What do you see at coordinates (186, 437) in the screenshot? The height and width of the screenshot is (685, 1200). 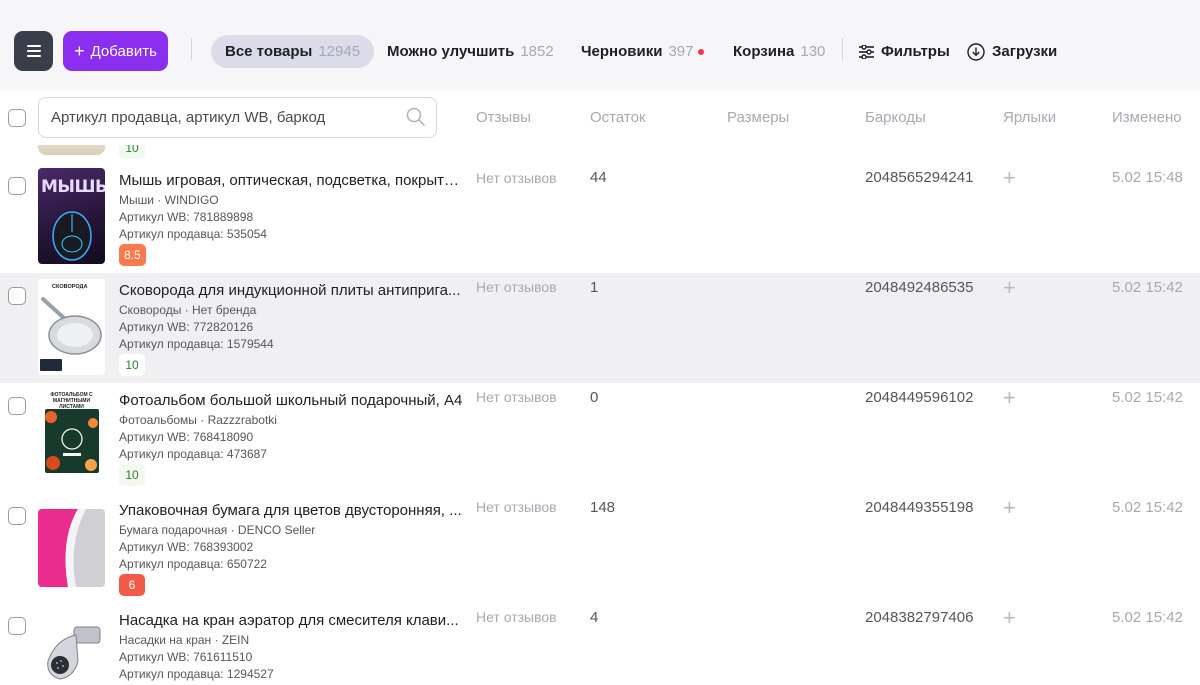 I see `product-wb-article: Артикул WB: 768418090` at bounding box center [186, 437].